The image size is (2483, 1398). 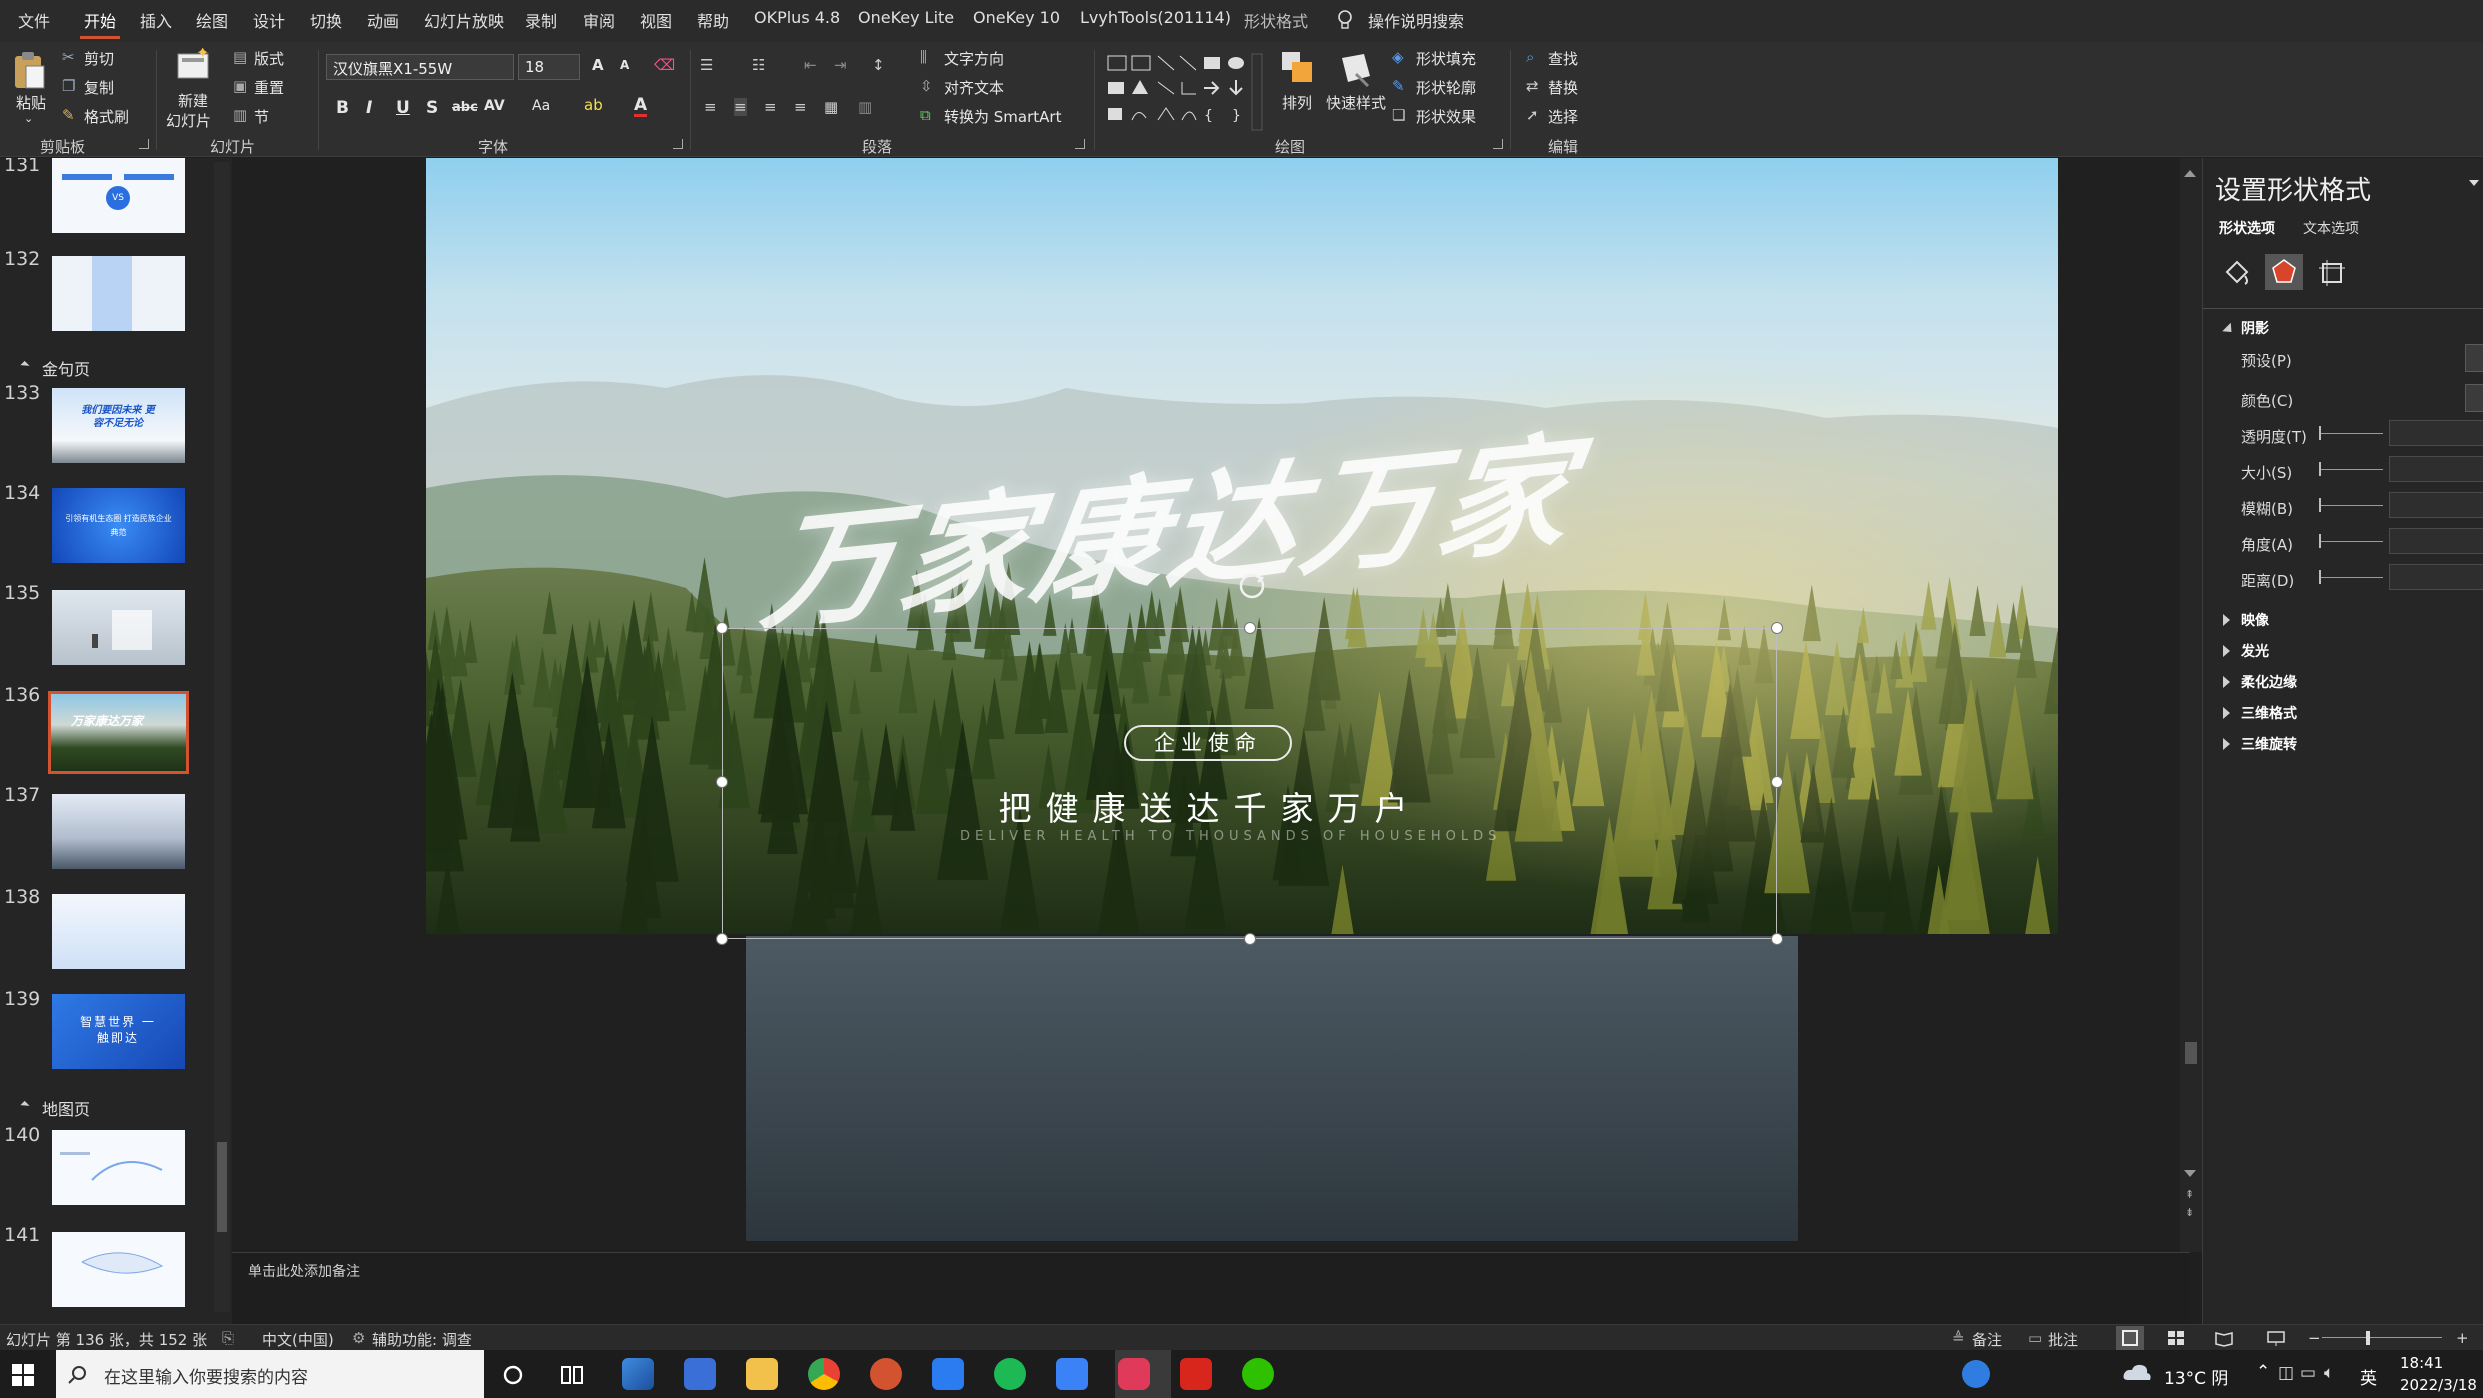 I want to click on resize-handle-n, so click(x=1250, y=628).